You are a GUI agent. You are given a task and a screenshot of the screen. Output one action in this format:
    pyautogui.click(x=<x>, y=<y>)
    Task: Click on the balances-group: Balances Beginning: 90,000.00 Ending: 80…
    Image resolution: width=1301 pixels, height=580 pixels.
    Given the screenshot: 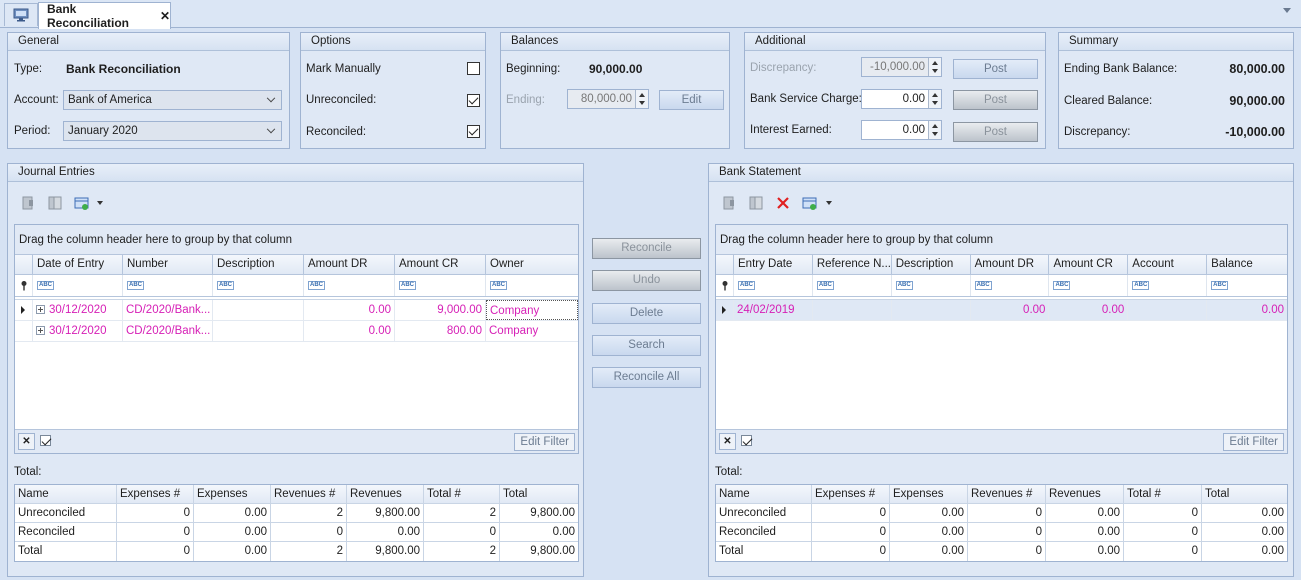 What is the action you would take?
    pyautogui.click(x=615, y=90)
    